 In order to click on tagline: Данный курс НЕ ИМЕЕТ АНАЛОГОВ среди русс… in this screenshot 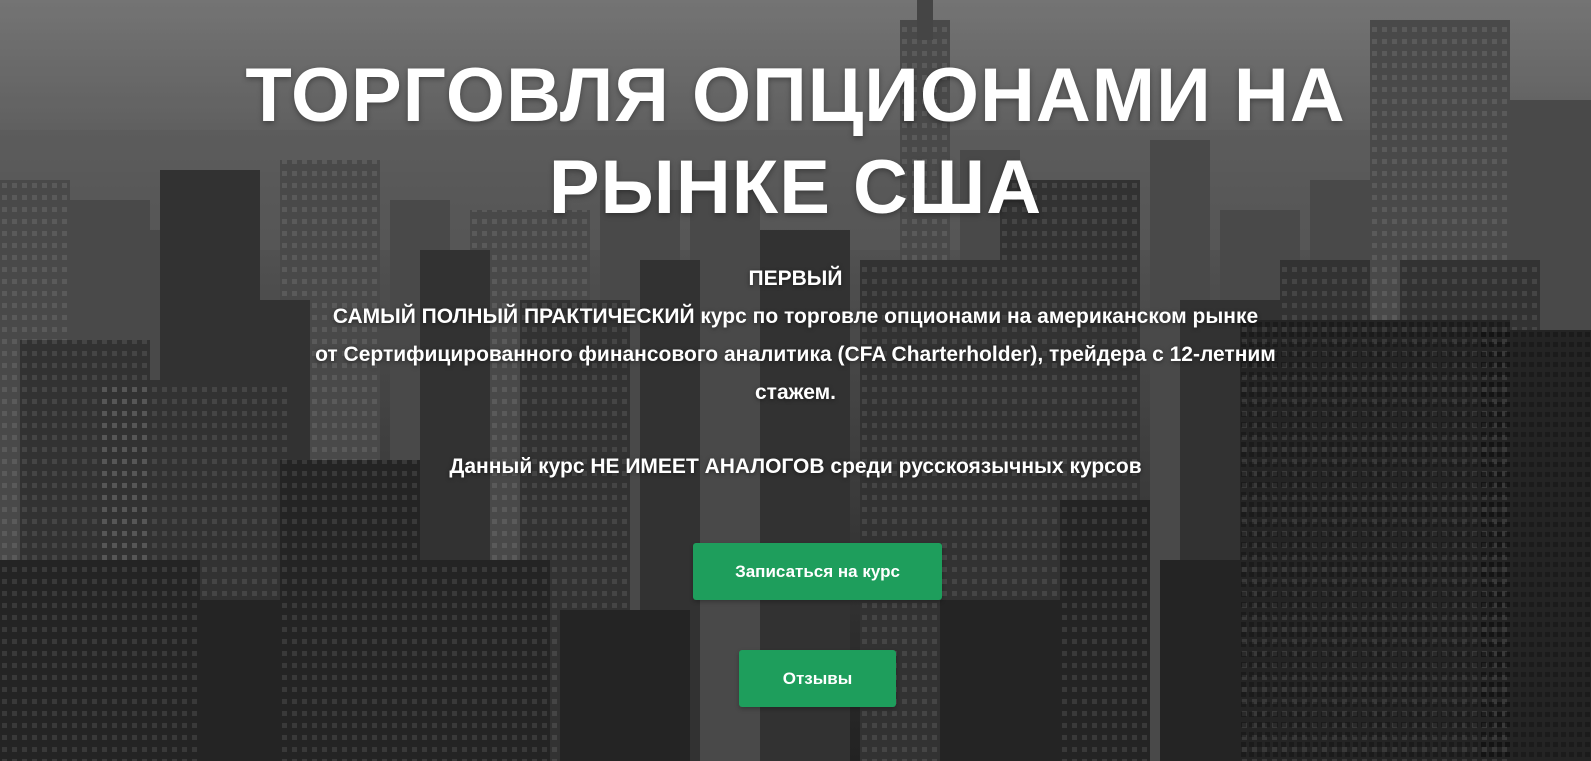, I will do `click(795, 466)`.